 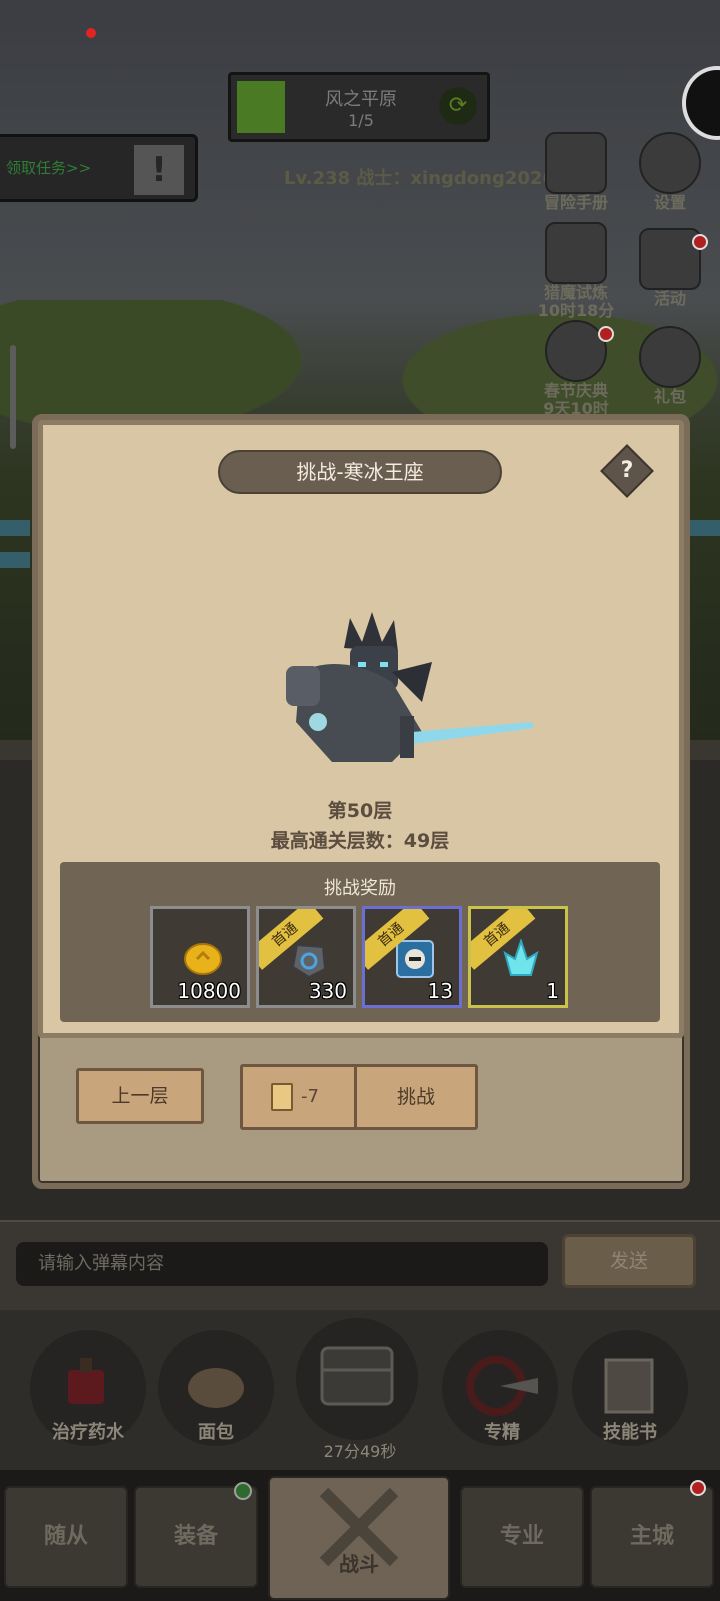 I want to click on reward-slot-rune: 首通 330, so click(x=306, y=957).